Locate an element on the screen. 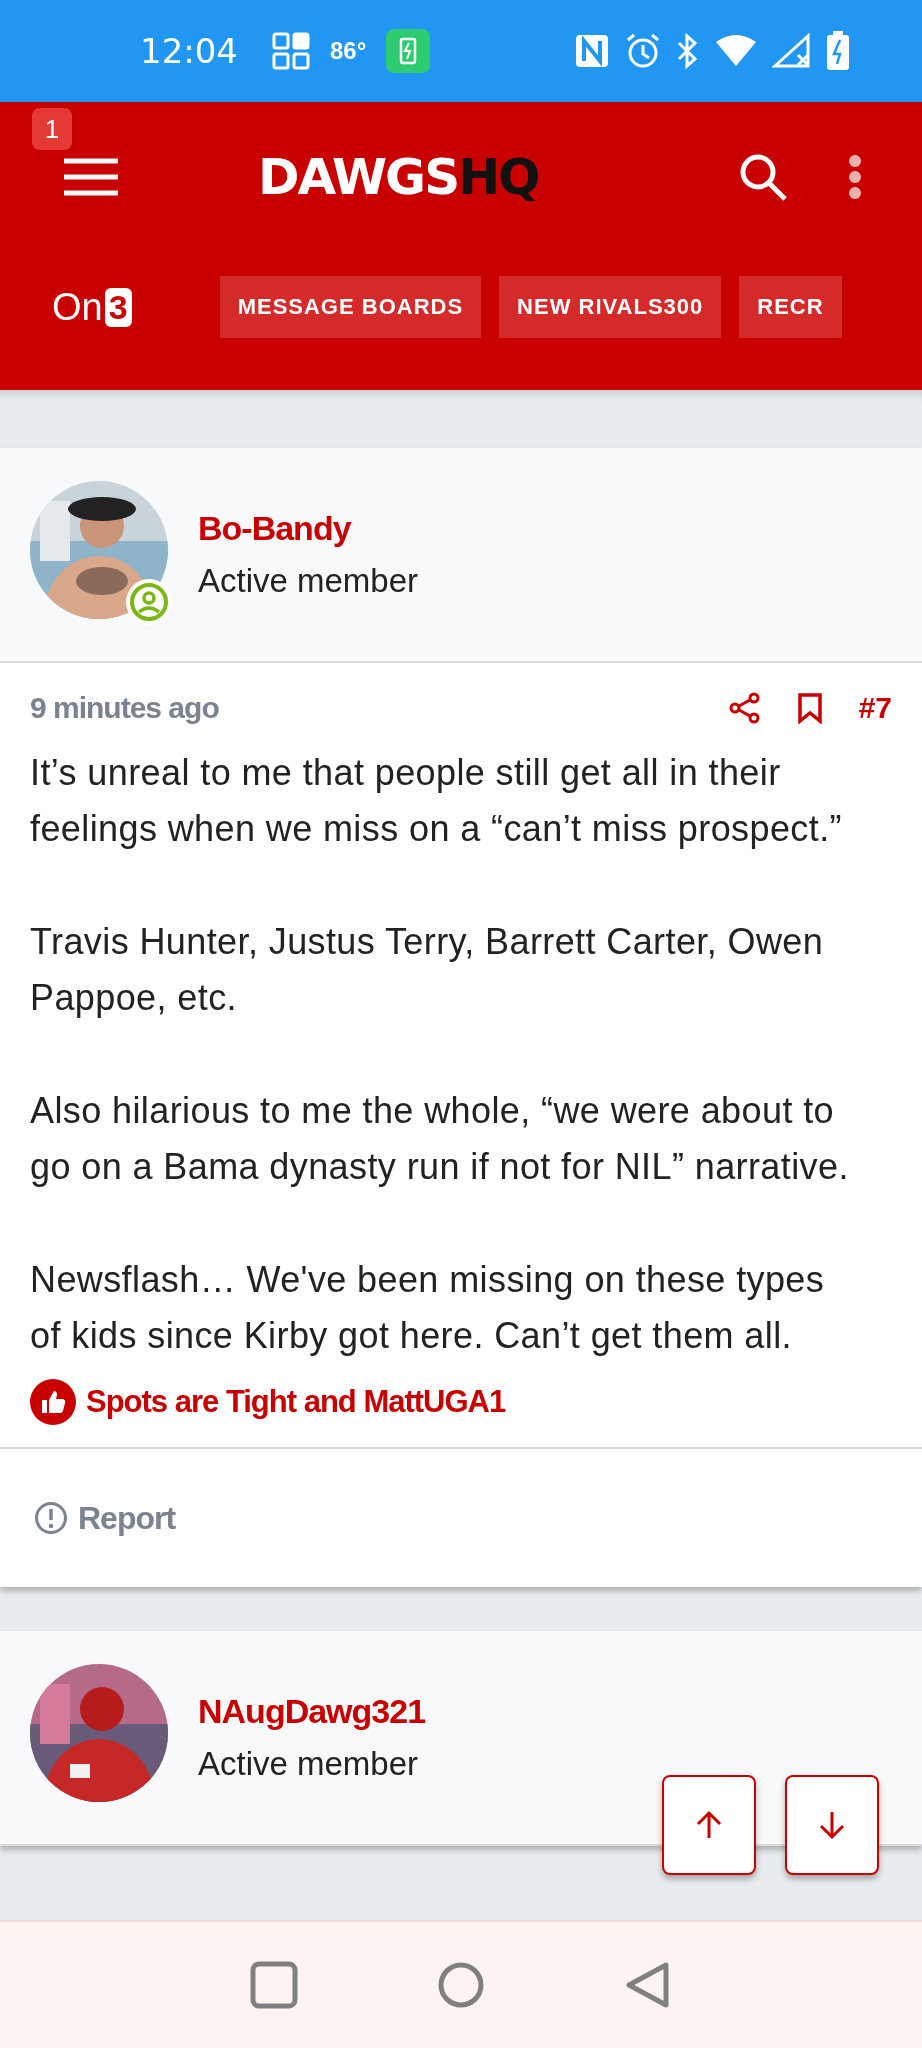 This screenshot has height=2048, width=922. post-paragraph: Travis Hunter, Justus Terry, Barrett Carter, Owen Pappoe, etc. is located at coordinates (427, 970).